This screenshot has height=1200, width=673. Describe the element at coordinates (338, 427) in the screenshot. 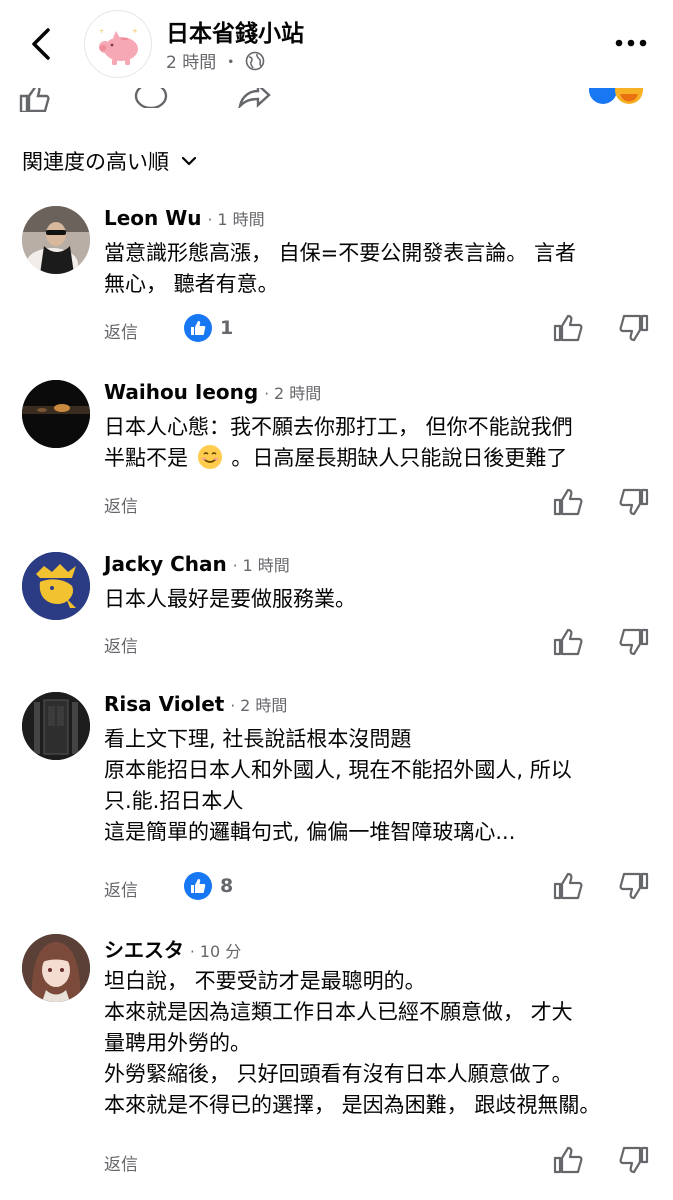

I see `comment-line: 日本人心態：我不願去你那打工， 但你不能說我們` at that location.